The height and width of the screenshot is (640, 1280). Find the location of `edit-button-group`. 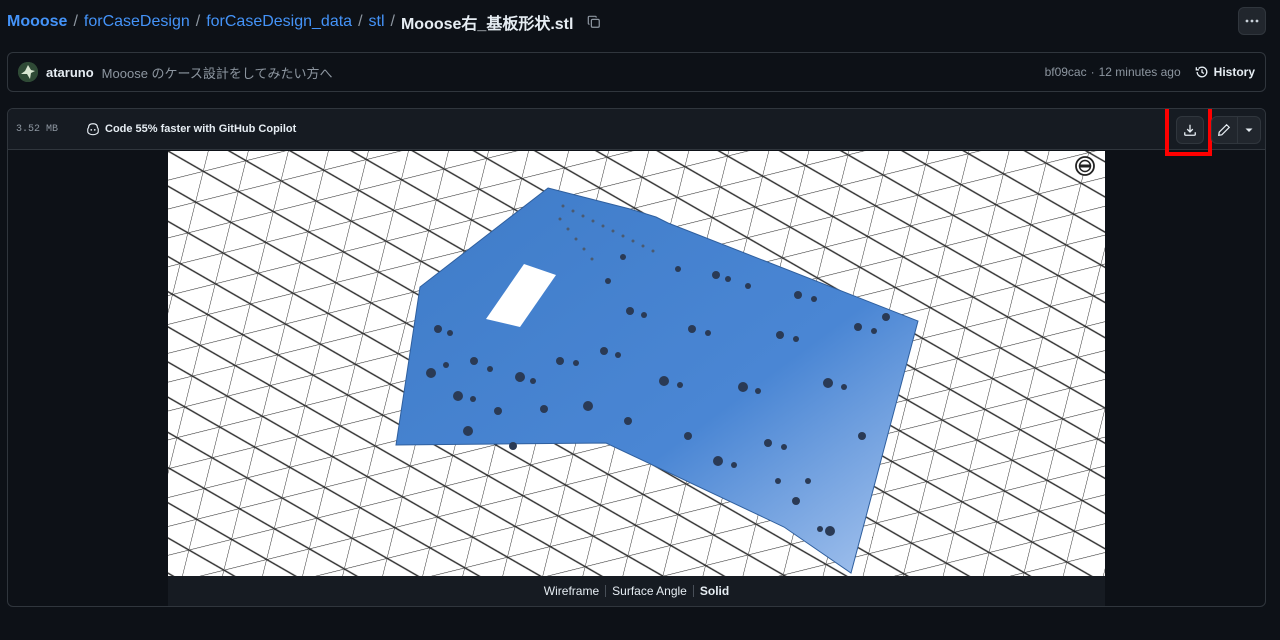

edit-button-group is located at coordinates (1236, 130).